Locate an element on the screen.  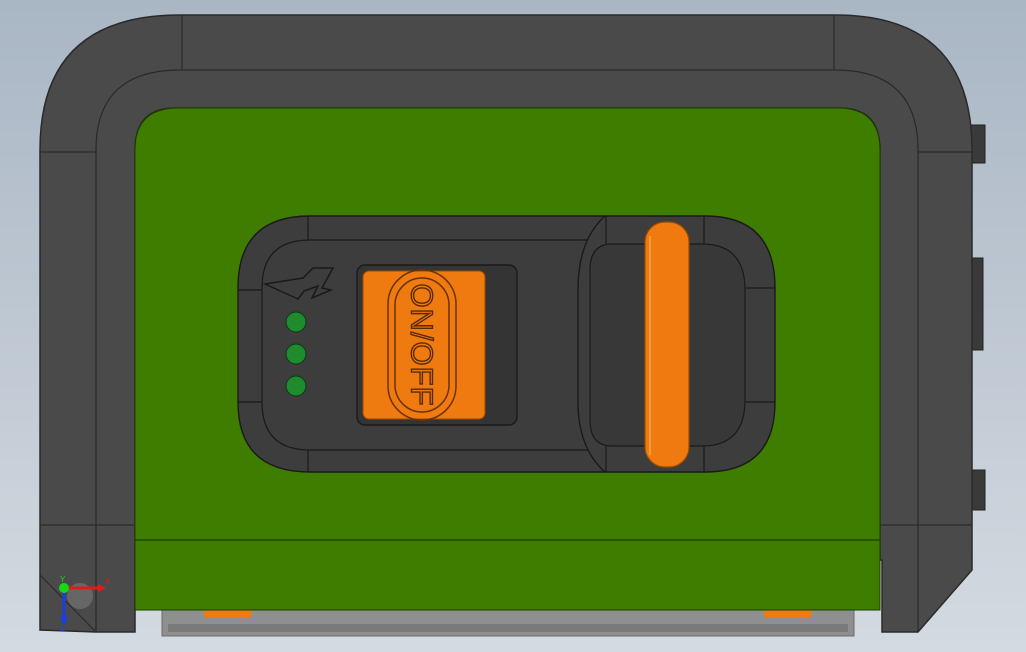
orange-foot-right is located at coordinates (788, 614).